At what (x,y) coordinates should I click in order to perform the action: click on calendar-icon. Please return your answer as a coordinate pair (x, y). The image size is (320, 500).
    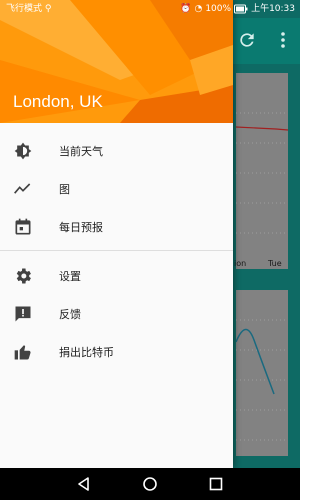
    Looking at the image, I should click on (23, 226).